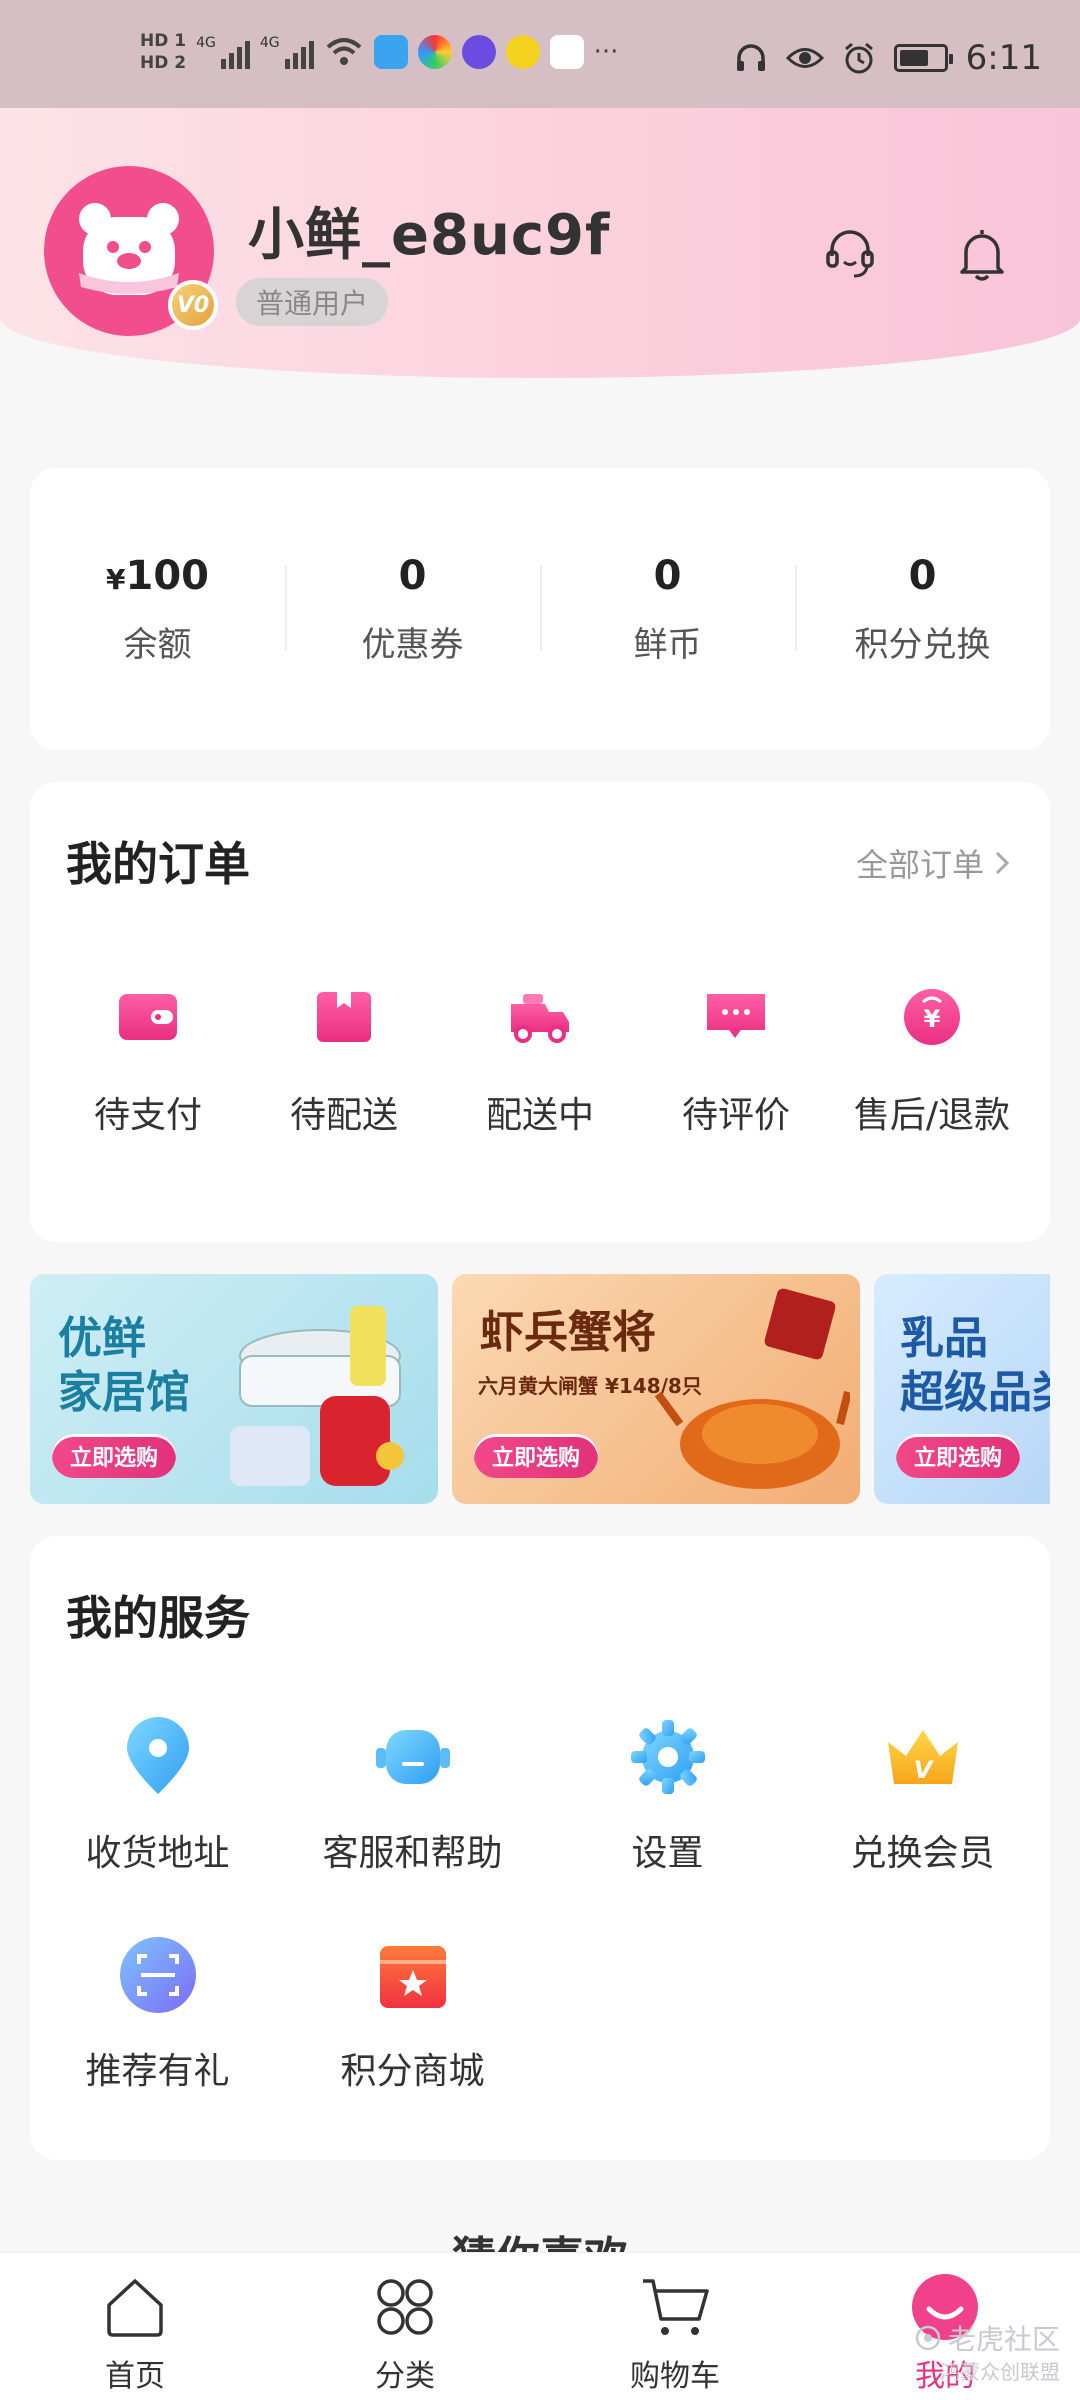 This screenshot has height=2400, width=1080. I want to click on service-label: 积分商城, so click(412, 2071).